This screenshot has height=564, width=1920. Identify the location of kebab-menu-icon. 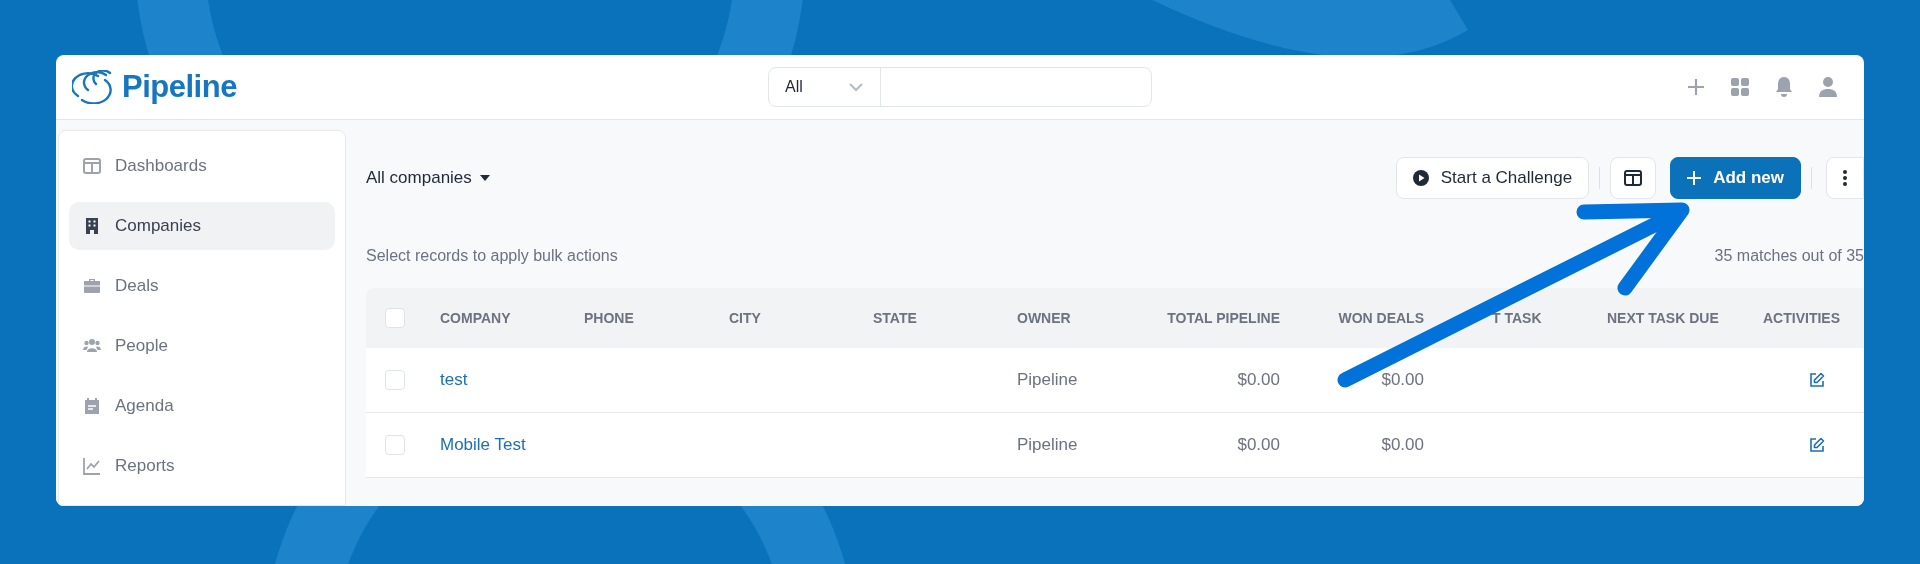
(1845, 178).